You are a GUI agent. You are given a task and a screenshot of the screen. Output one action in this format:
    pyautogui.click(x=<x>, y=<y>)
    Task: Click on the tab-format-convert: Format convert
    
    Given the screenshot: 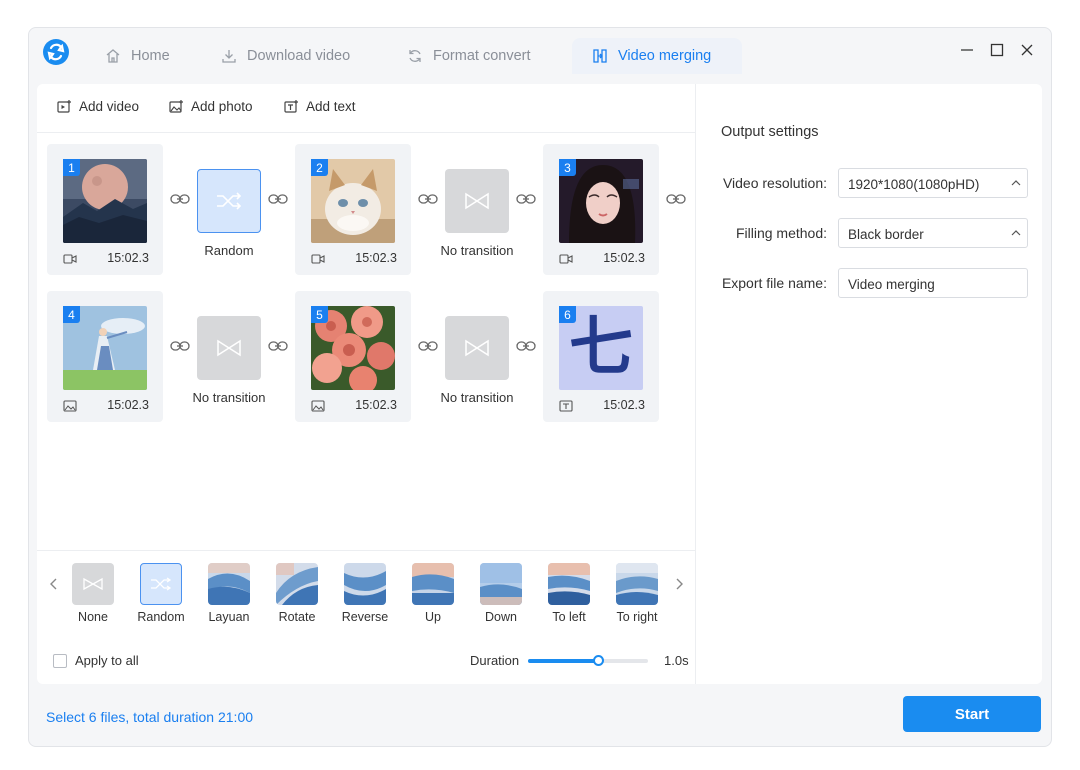 What is the action you would take?
    pyautogui.click(x=478, y=56)
    